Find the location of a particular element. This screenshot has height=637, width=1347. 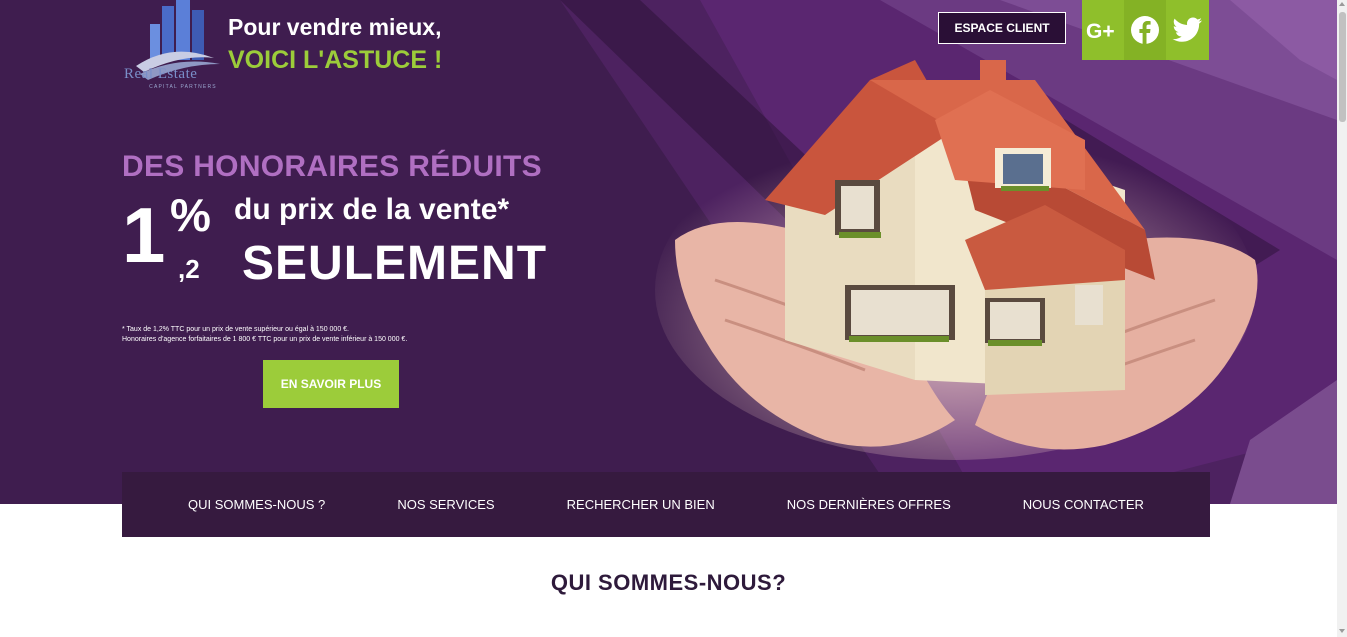

nav-rechercher-un-bien: RECHERCHER UN BIEN is located at coordinates (641, 504).